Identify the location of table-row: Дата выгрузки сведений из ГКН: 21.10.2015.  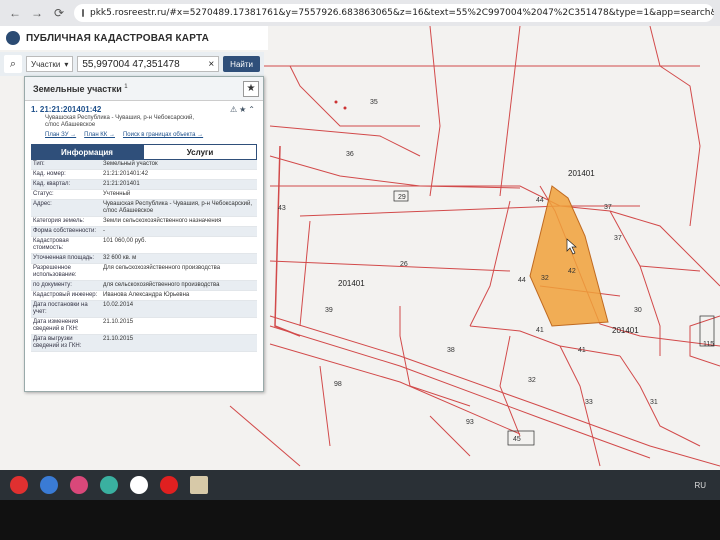
(144, 343).